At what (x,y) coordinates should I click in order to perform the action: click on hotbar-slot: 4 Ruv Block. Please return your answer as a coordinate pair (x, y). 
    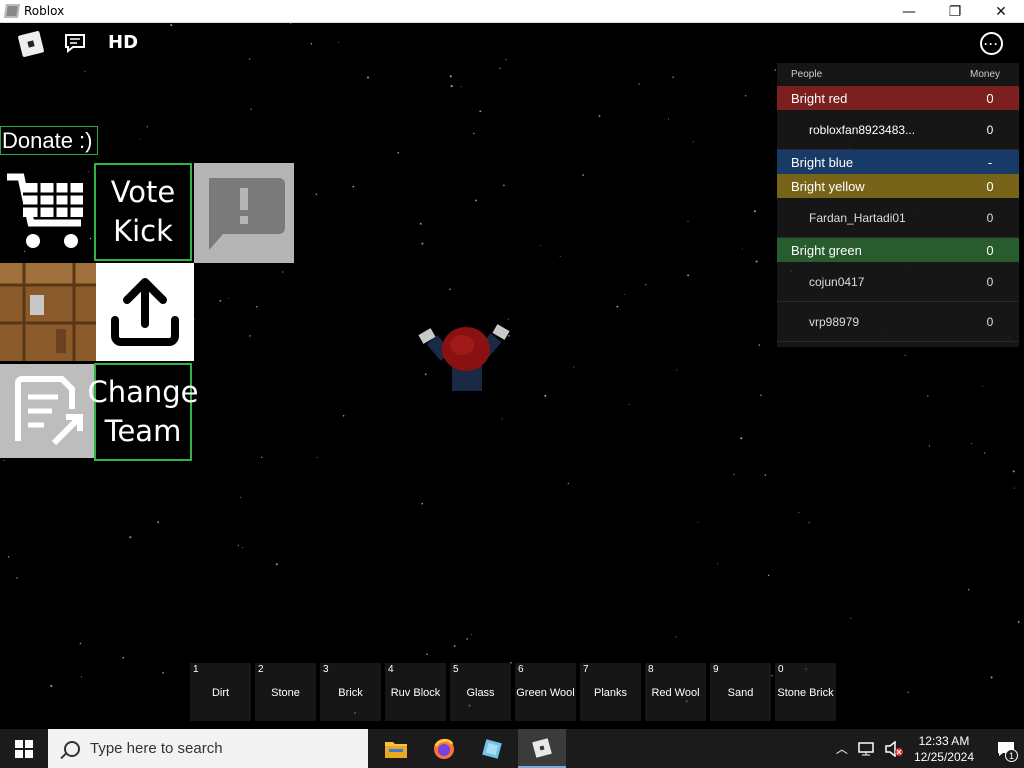
    Looking at the image, I should click on (415, 692).